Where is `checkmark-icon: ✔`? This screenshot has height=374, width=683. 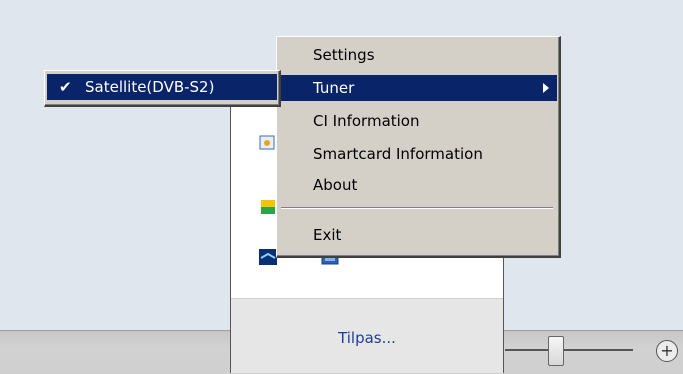
checkmark-icon: ✔ is located at coordinates (65, 87).